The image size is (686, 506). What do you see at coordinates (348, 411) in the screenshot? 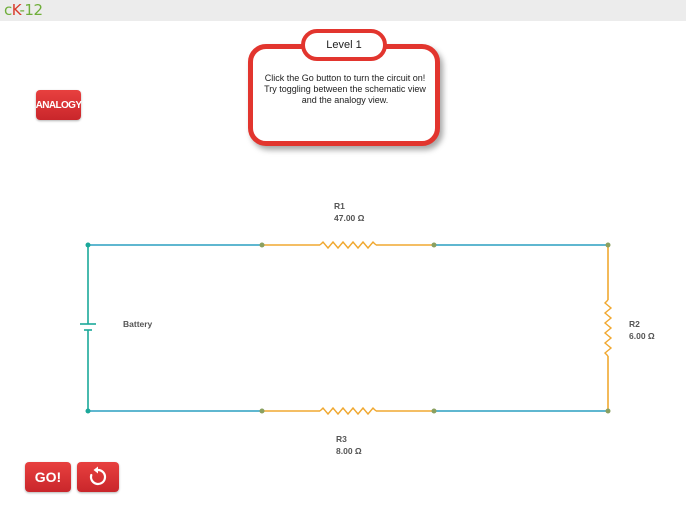
I see `r3-resistor` at bounding box center [348, 411].